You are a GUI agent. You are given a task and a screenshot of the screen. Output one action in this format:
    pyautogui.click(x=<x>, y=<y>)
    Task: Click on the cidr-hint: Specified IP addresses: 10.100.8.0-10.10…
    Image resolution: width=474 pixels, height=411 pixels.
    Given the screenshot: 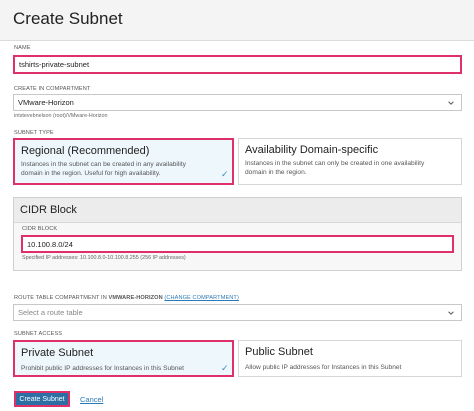 What is the action you would take?
    pyautogui.click(x=104, y=258)
    